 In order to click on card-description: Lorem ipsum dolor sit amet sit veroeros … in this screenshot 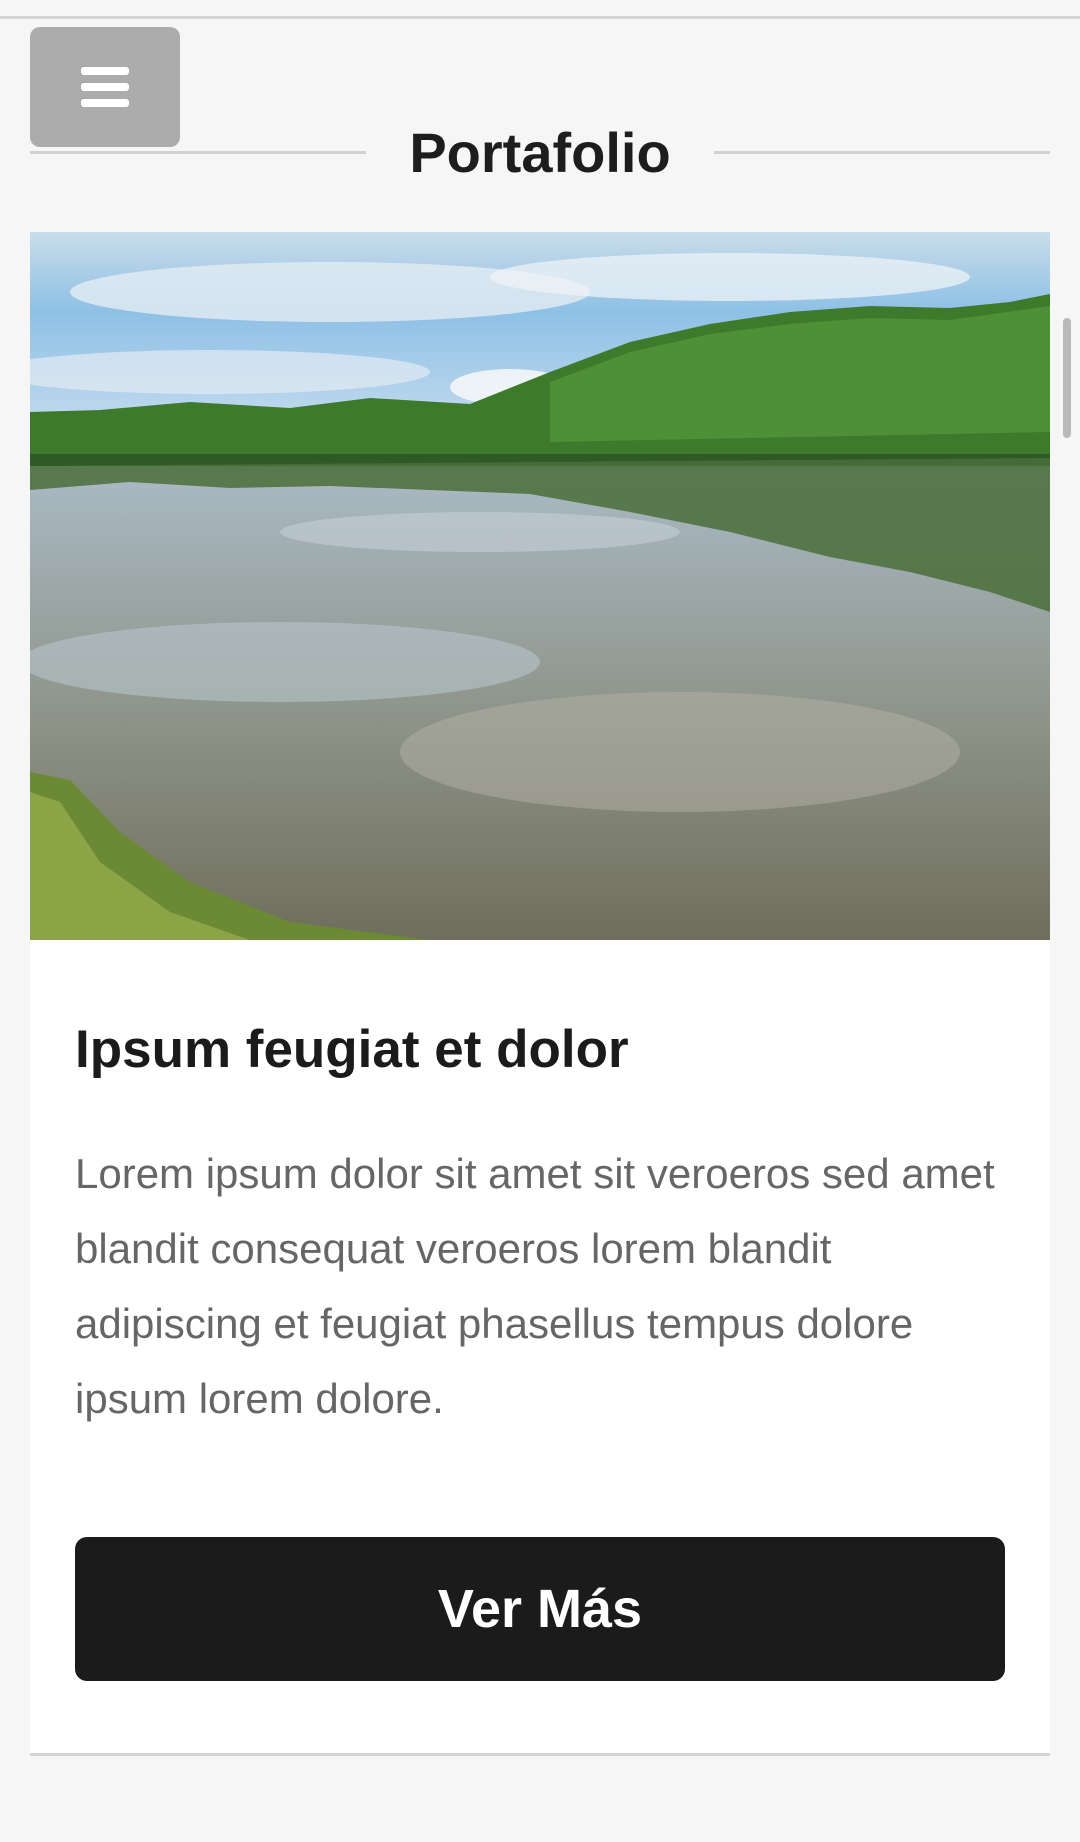, I will do `click(535, 1286)`.